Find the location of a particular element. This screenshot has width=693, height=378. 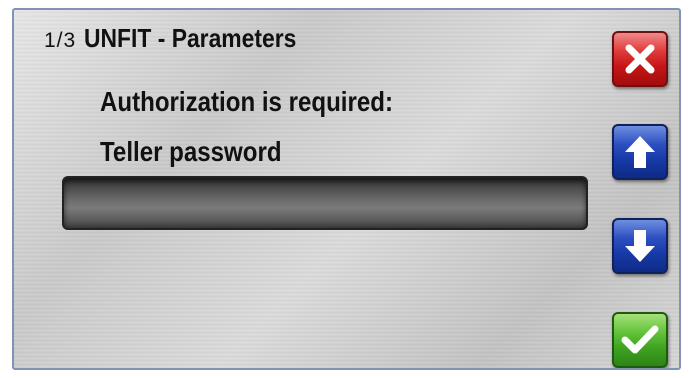

dialog-header: 1/3 UNFIT - Parameters is located at coordinates (185, 38).